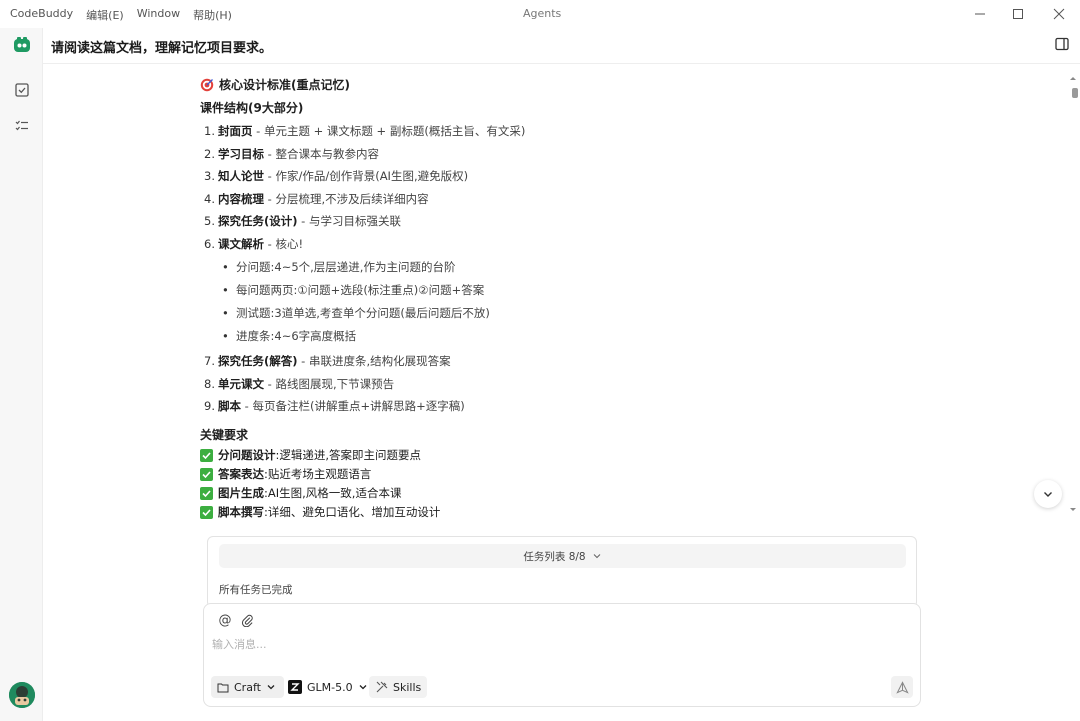 This screenshot has width=1080, height=721. What do you see at coordinates (223, 687) in the screenshot?
I see `folder-icon` at bounding box center [223, 687].